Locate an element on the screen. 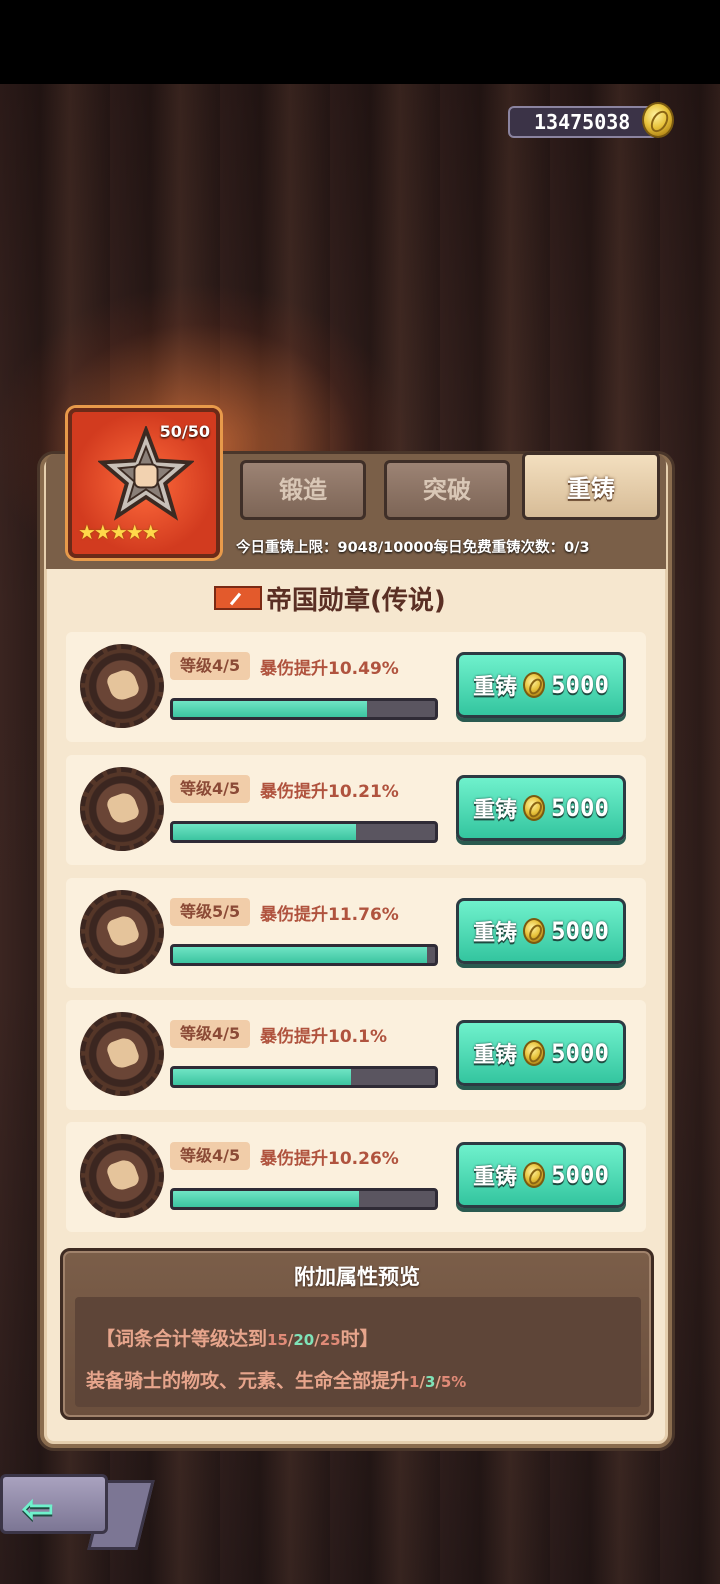 Image resolution: width=720 pixels, height=1584 pixels. condition-prefix: 【词条合计等级达到 is located at coordinates (182, 1339).